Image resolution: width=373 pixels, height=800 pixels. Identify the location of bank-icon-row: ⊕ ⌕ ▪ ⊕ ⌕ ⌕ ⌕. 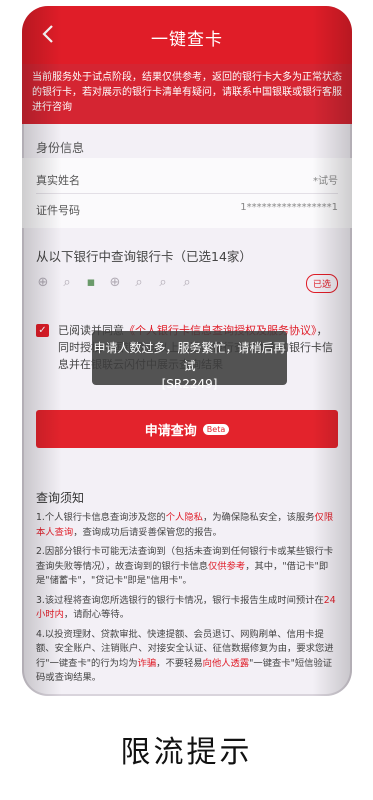
(115, 283).